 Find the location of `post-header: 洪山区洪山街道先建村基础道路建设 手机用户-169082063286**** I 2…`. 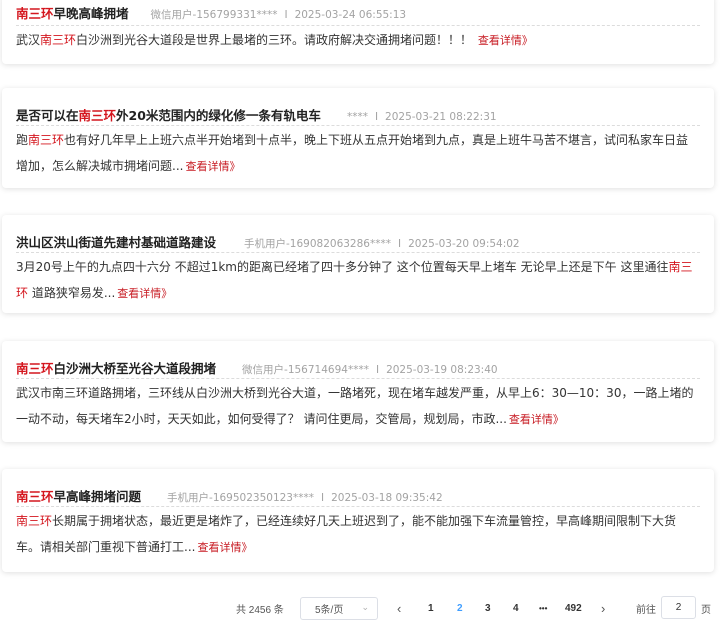

post-header: 洪山区洪山街道先建村基础道路建设 手机用户-169082063286**** I 2… is located at coordinates (358, 234).